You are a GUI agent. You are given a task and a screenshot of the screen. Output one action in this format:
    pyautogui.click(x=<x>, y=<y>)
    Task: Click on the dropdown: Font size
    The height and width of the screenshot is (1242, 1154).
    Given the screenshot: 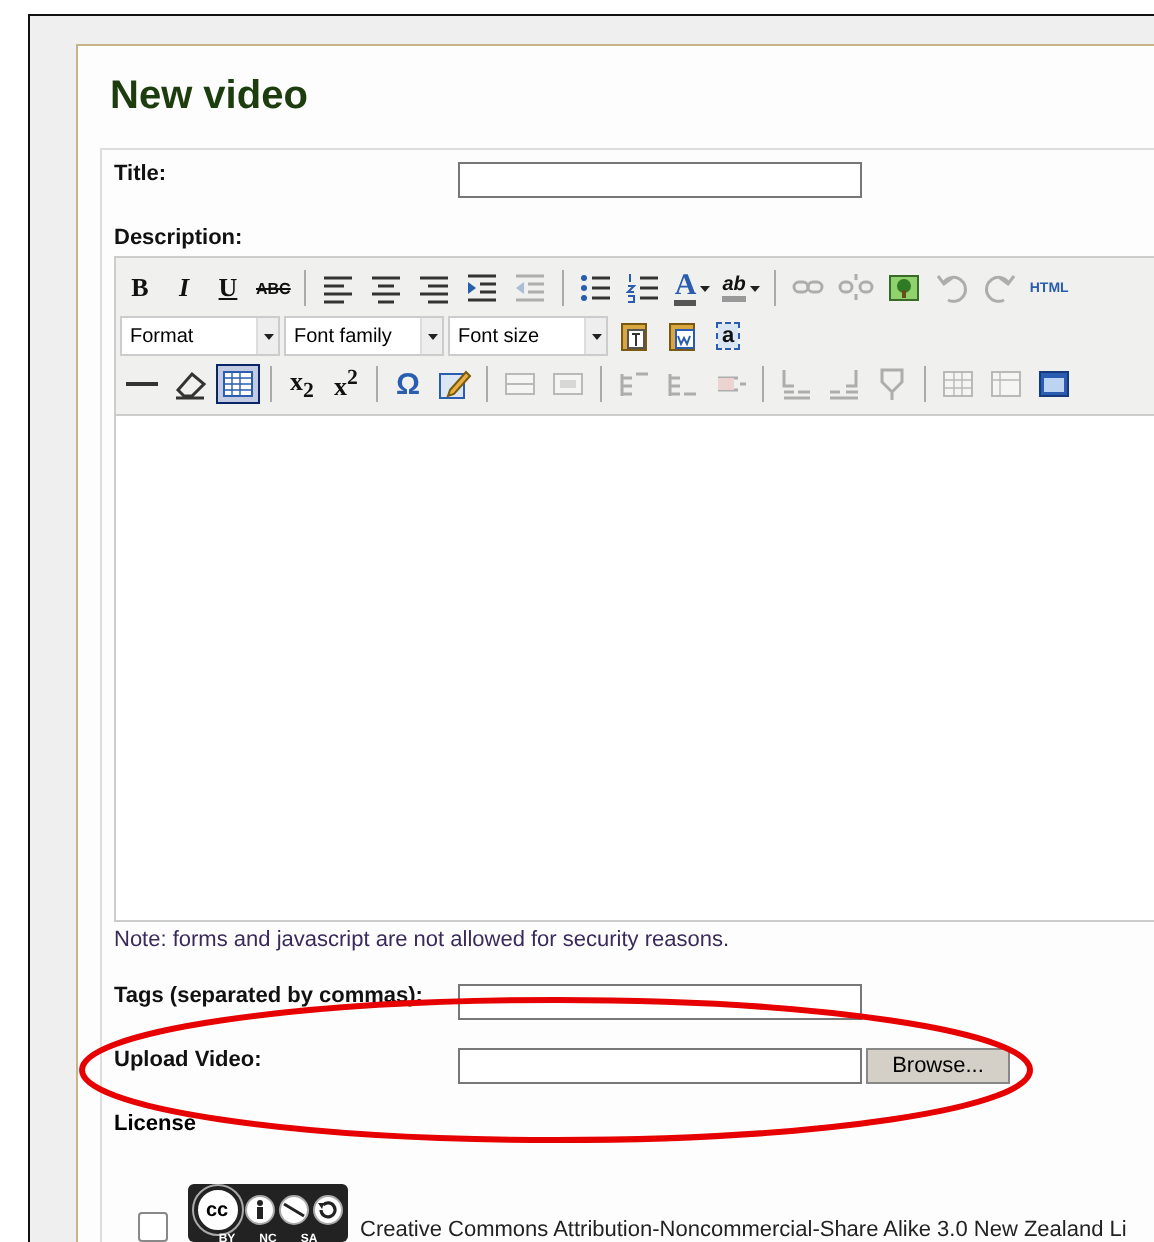 What is the action you would take?
    pyautogui.click(x=528, y=336)
    